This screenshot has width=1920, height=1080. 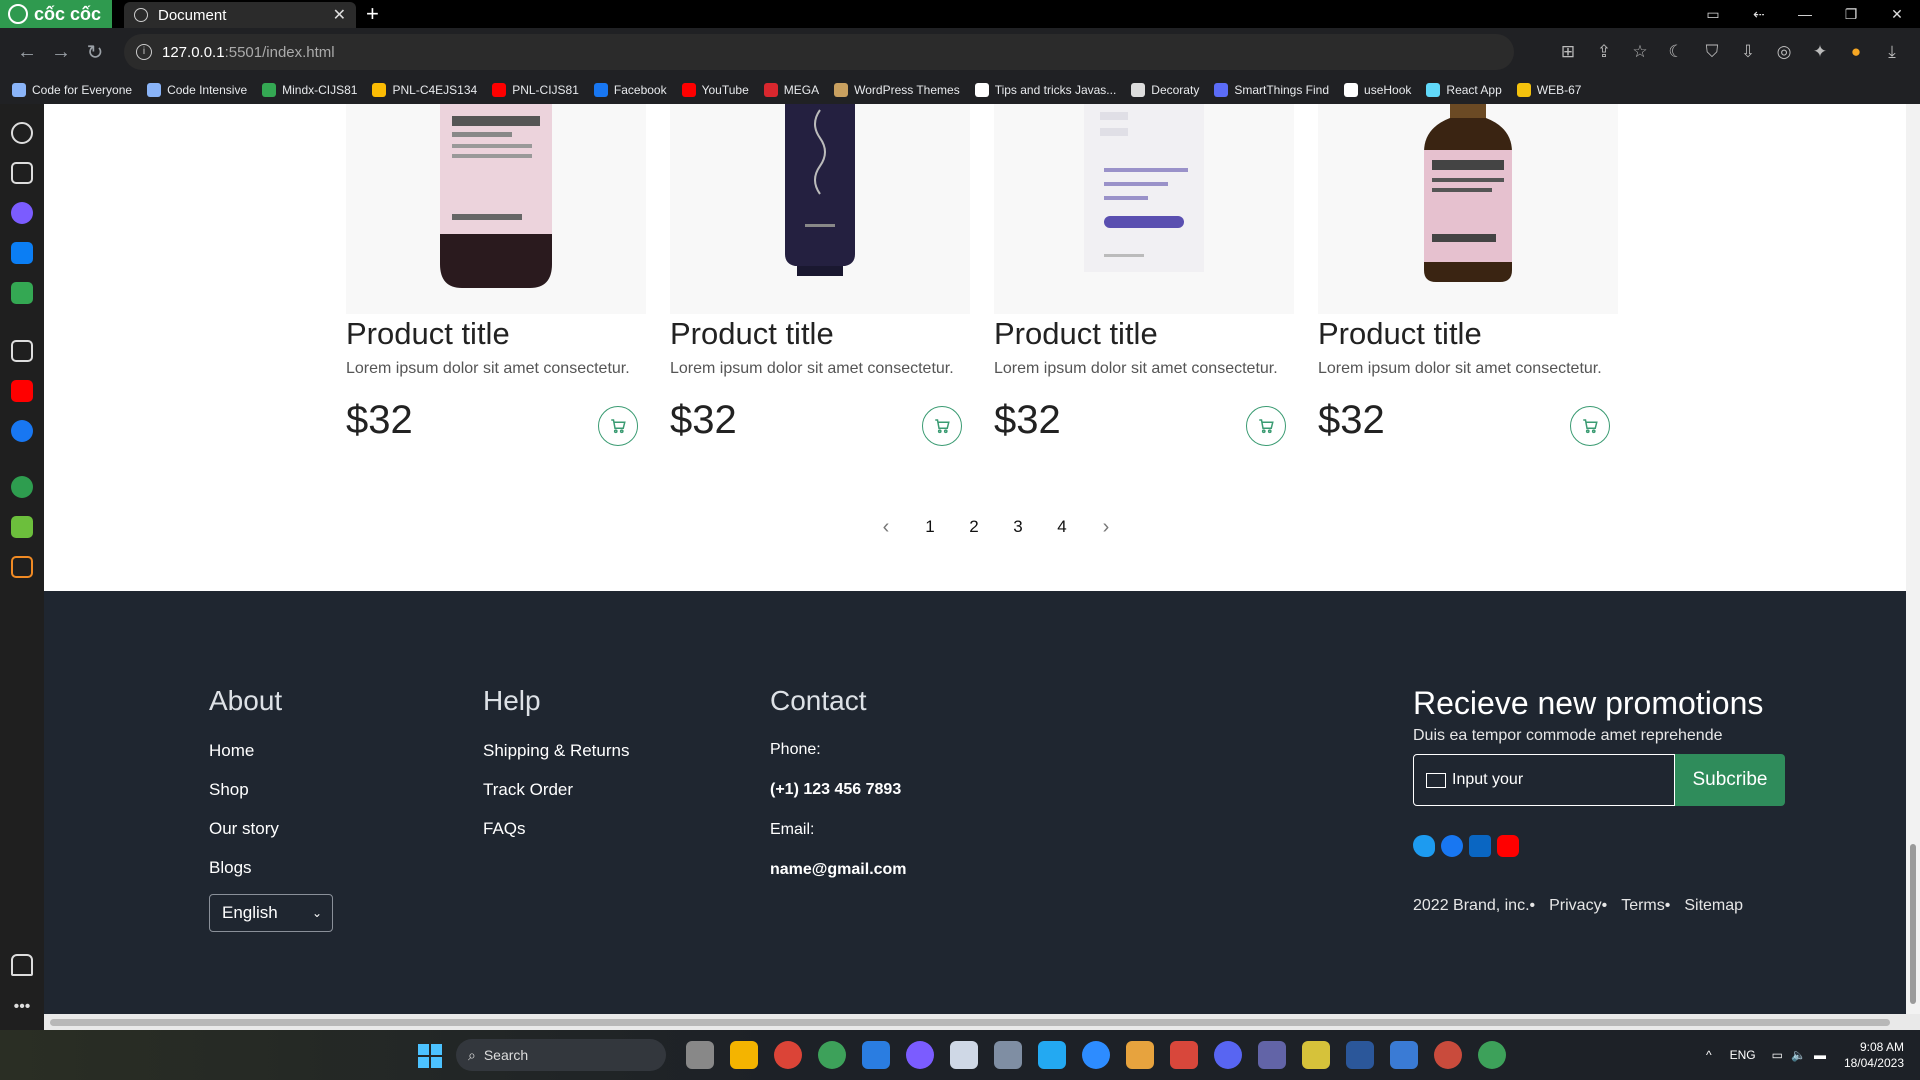 What do you see at coordinates (528, 790) in the screenshot?
I see `footer-link-track-order: Track Order` at bounding box center [528, 790].